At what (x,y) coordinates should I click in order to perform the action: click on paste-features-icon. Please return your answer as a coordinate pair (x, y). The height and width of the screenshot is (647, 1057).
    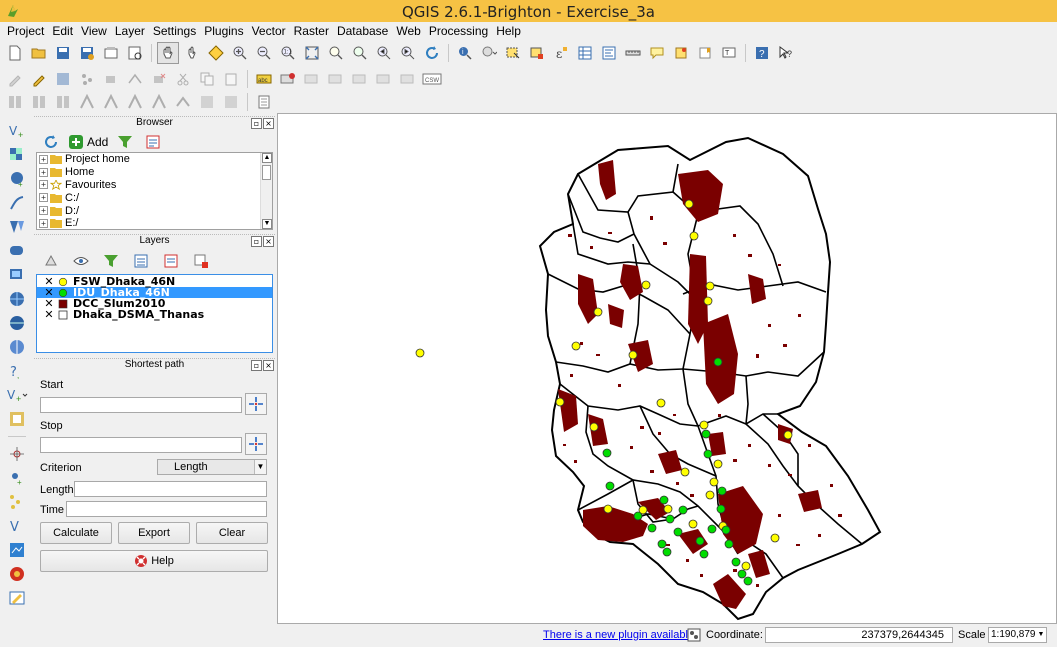
    Looking at the image, I should click on (231, 79).